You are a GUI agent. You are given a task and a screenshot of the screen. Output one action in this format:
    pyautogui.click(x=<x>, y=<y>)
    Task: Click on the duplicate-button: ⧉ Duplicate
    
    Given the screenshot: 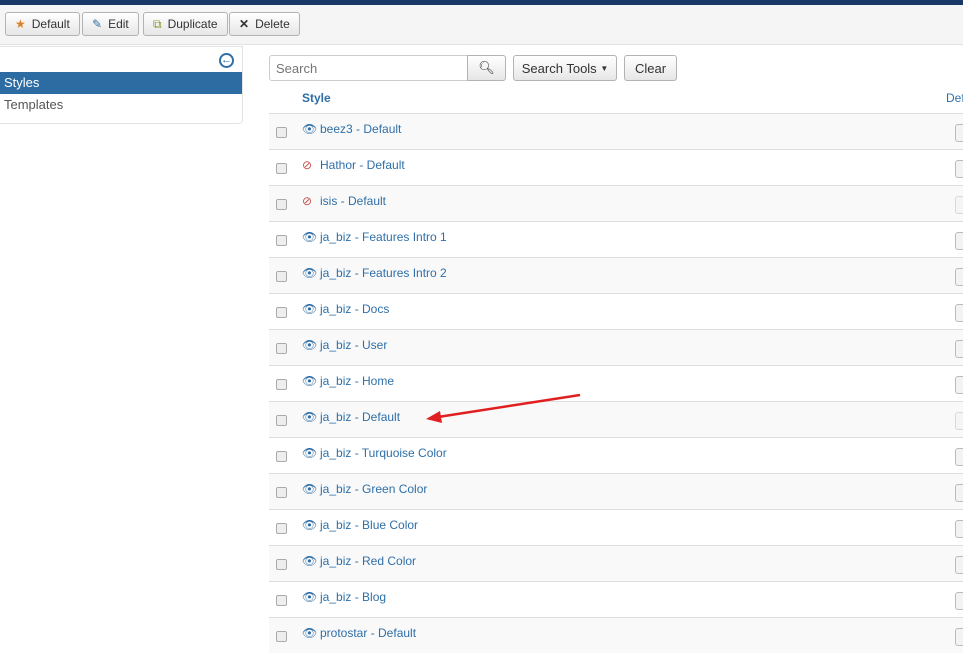 What is the action you would take?
    pyautogui.click(x=185, y=24)
    